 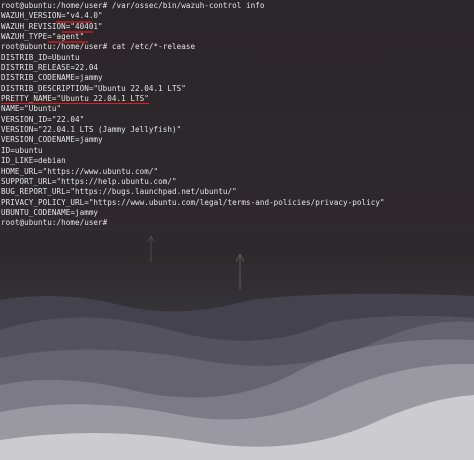 I want to click on terminal-line: WAZUH_REVISION="40401", so click(x=52, y=26).